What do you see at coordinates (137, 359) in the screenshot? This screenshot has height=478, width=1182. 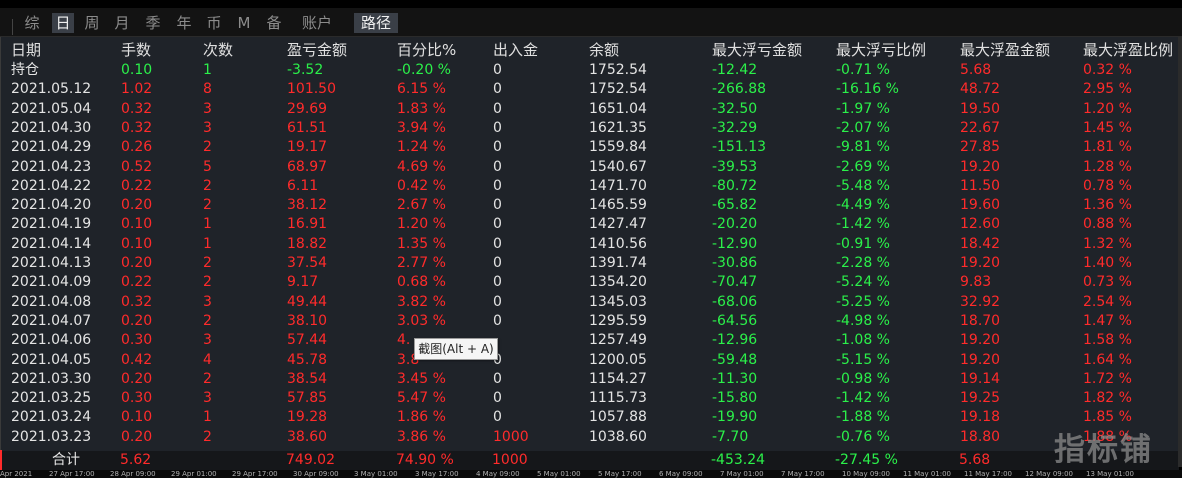 I see `cell-lots: 0.42` at bounding box center [137, 359].